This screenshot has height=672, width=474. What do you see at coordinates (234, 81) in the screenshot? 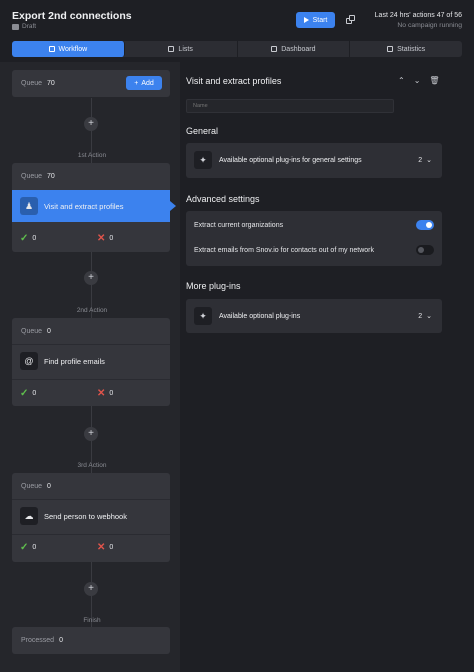
I see `panel-title: Visit and extract profiles` at bounding box center [234, 81].